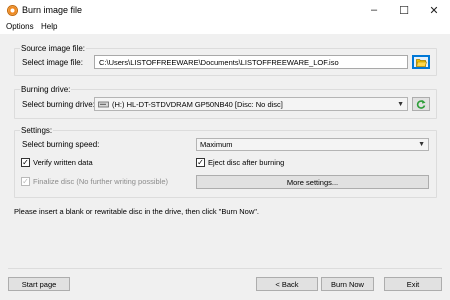 This screenshot has width=450, height=300. What do you see at coordinates (12, 10) in the screenshot?
I see `app-disc-icon` at bounding box center [12, 10].